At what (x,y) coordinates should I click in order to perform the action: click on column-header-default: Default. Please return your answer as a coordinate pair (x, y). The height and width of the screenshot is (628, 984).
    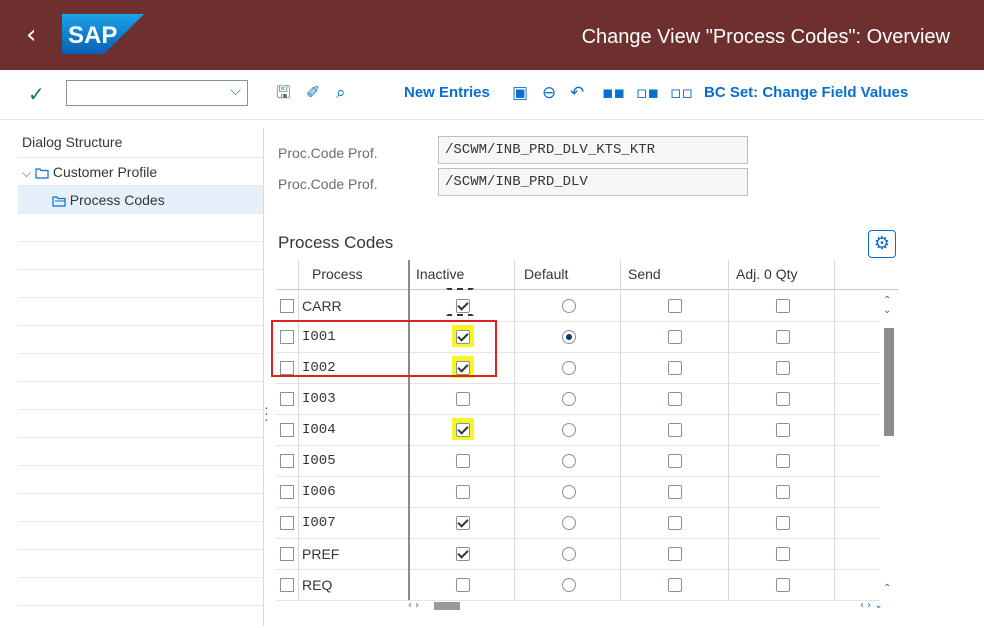
    Looking at the image, I should click on (546, 275).